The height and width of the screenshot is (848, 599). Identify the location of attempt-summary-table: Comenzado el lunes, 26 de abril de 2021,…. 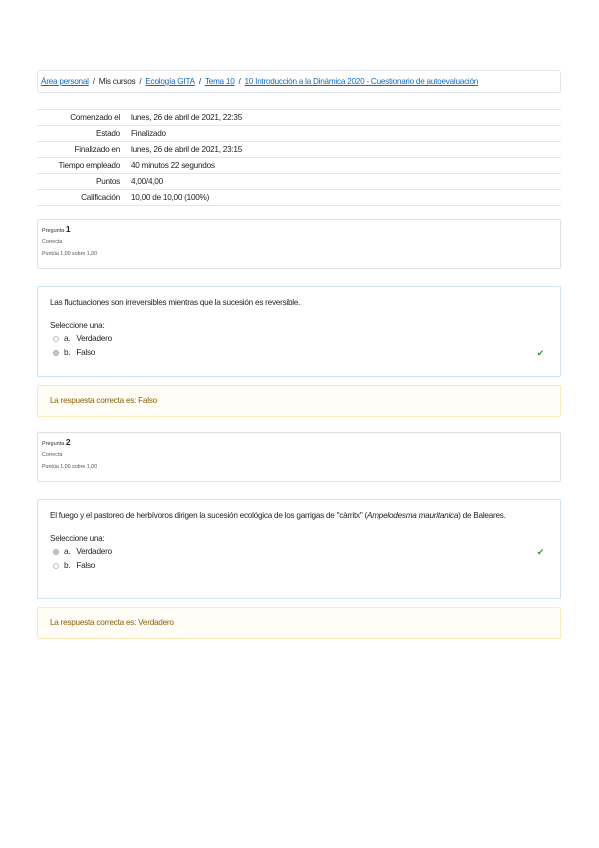
(299, 157).